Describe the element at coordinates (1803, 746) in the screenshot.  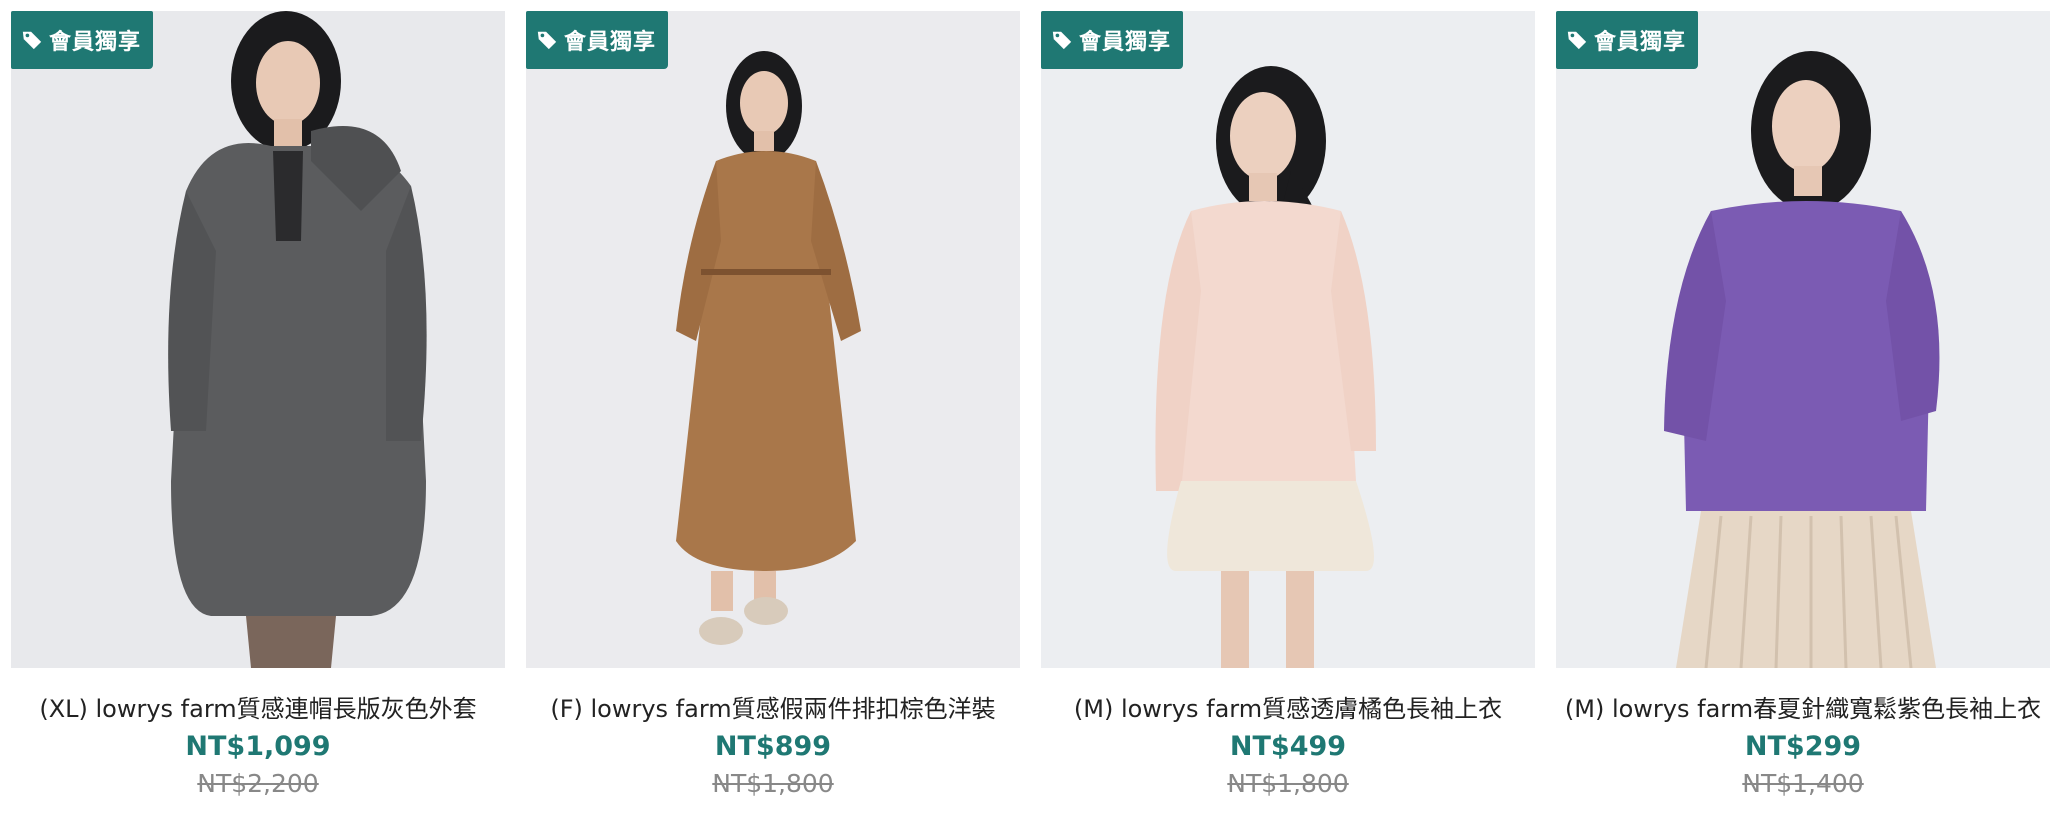
I see `product-price: NT$299` at that location.